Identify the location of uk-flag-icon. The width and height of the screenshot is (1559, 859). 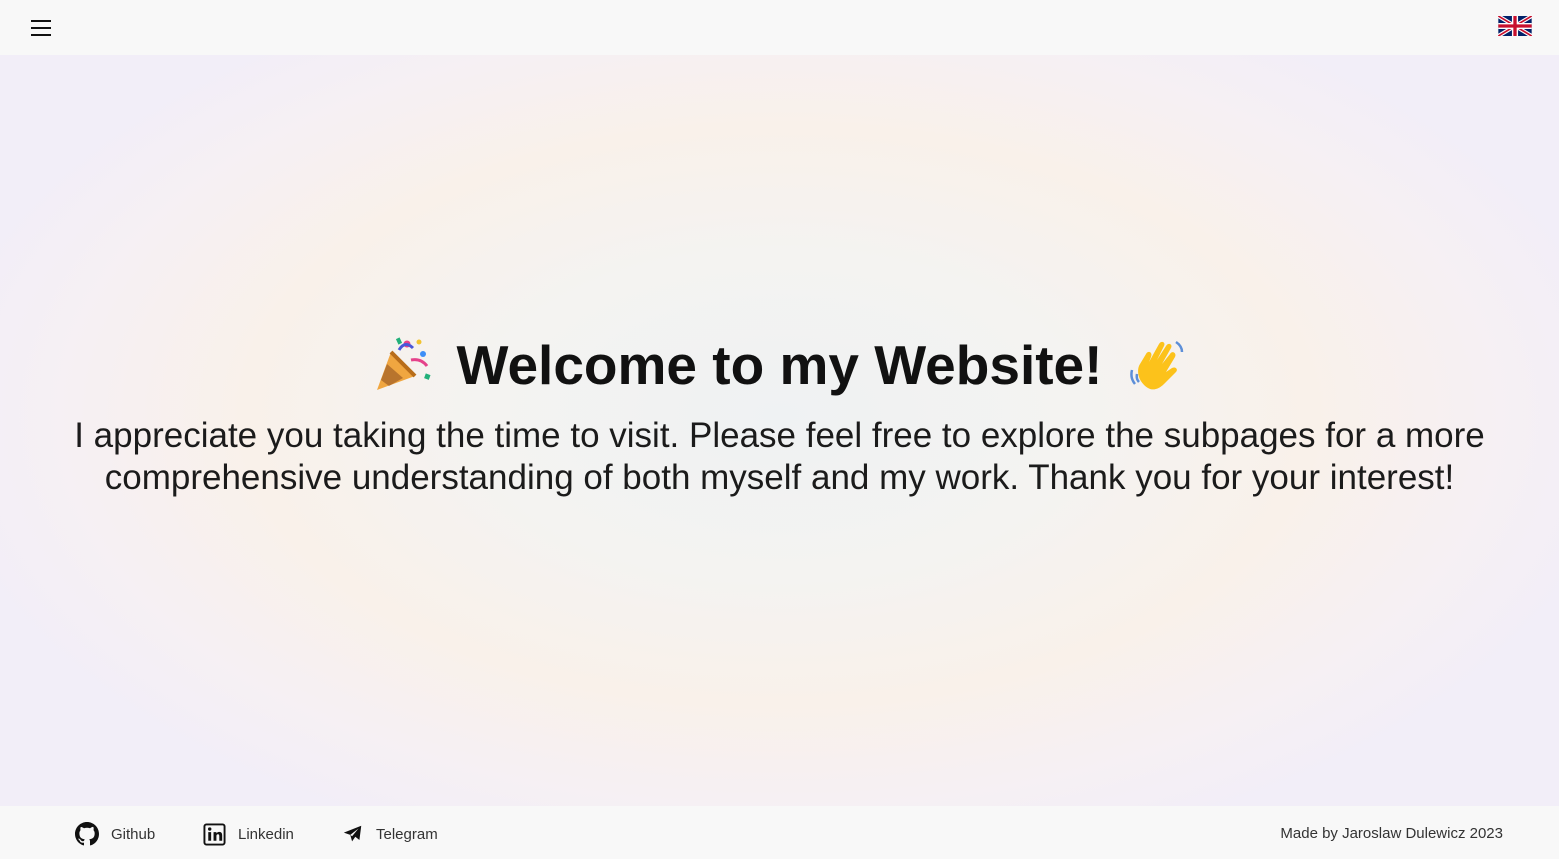
(1515, 26).